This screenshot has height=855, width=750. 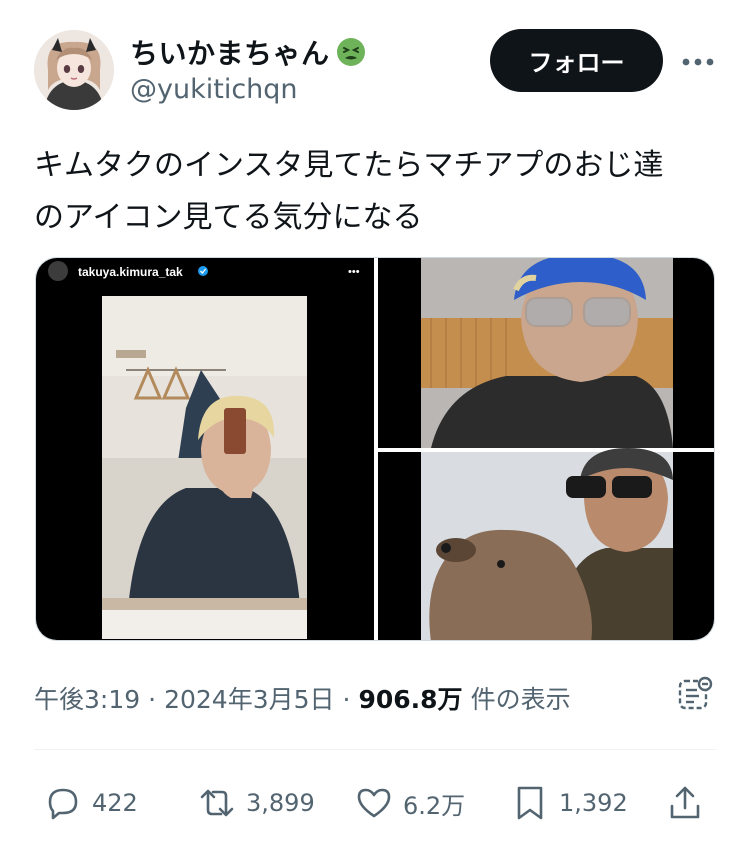 I want to click on views-label: 件の表示, so click(x=520, y=699).